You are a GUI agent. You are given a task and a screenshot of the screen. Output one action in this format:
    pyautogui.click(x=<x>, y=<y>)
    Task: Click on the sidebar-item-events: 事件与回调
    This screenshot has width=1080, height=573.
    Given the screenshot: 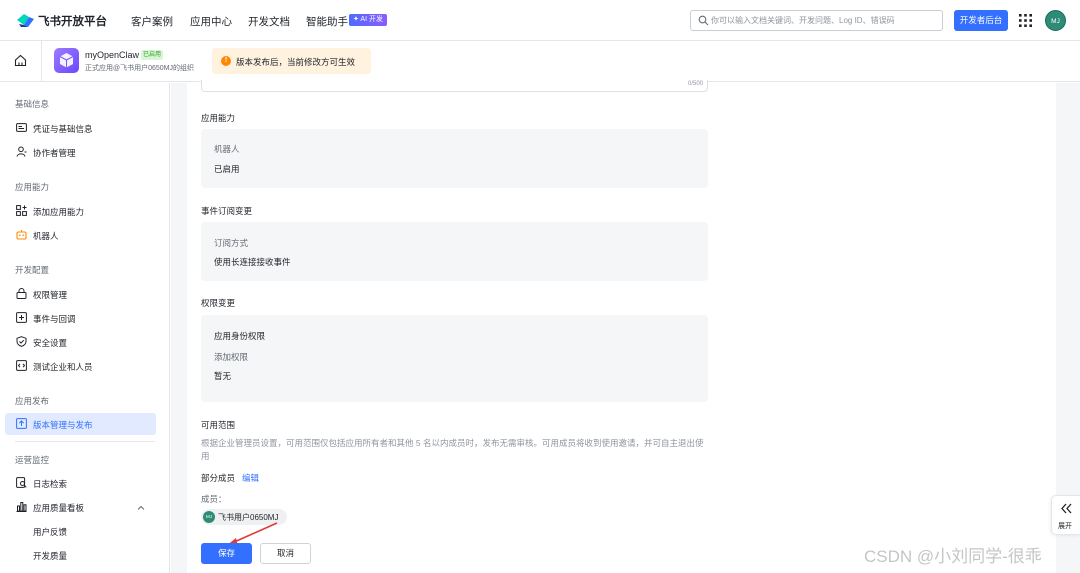 What is the action you would take?
    pyautogui.click(x=80, y=318)
    